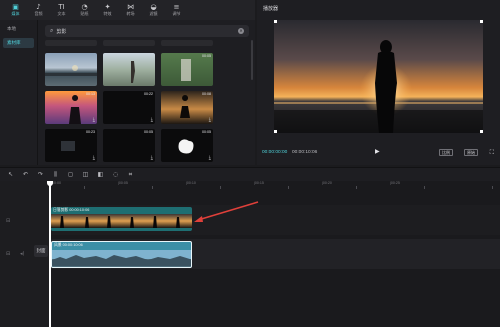 The height and width of the screenshot is (327, 500). I want to click on select-tool-icon: ↖, so click(10, 174).